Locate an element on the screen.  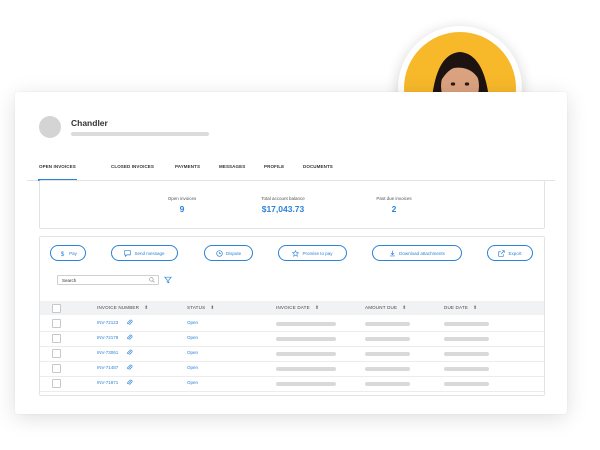
stat-label: Past due invoices is located at coordinates (394, 198).